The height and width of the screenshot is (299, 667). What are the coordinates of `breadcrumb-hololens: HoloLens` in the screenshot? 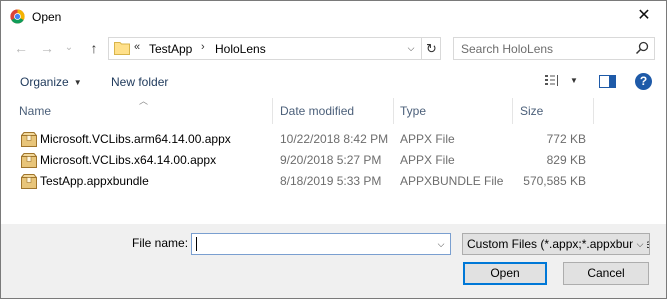 It's located at (240, 49).